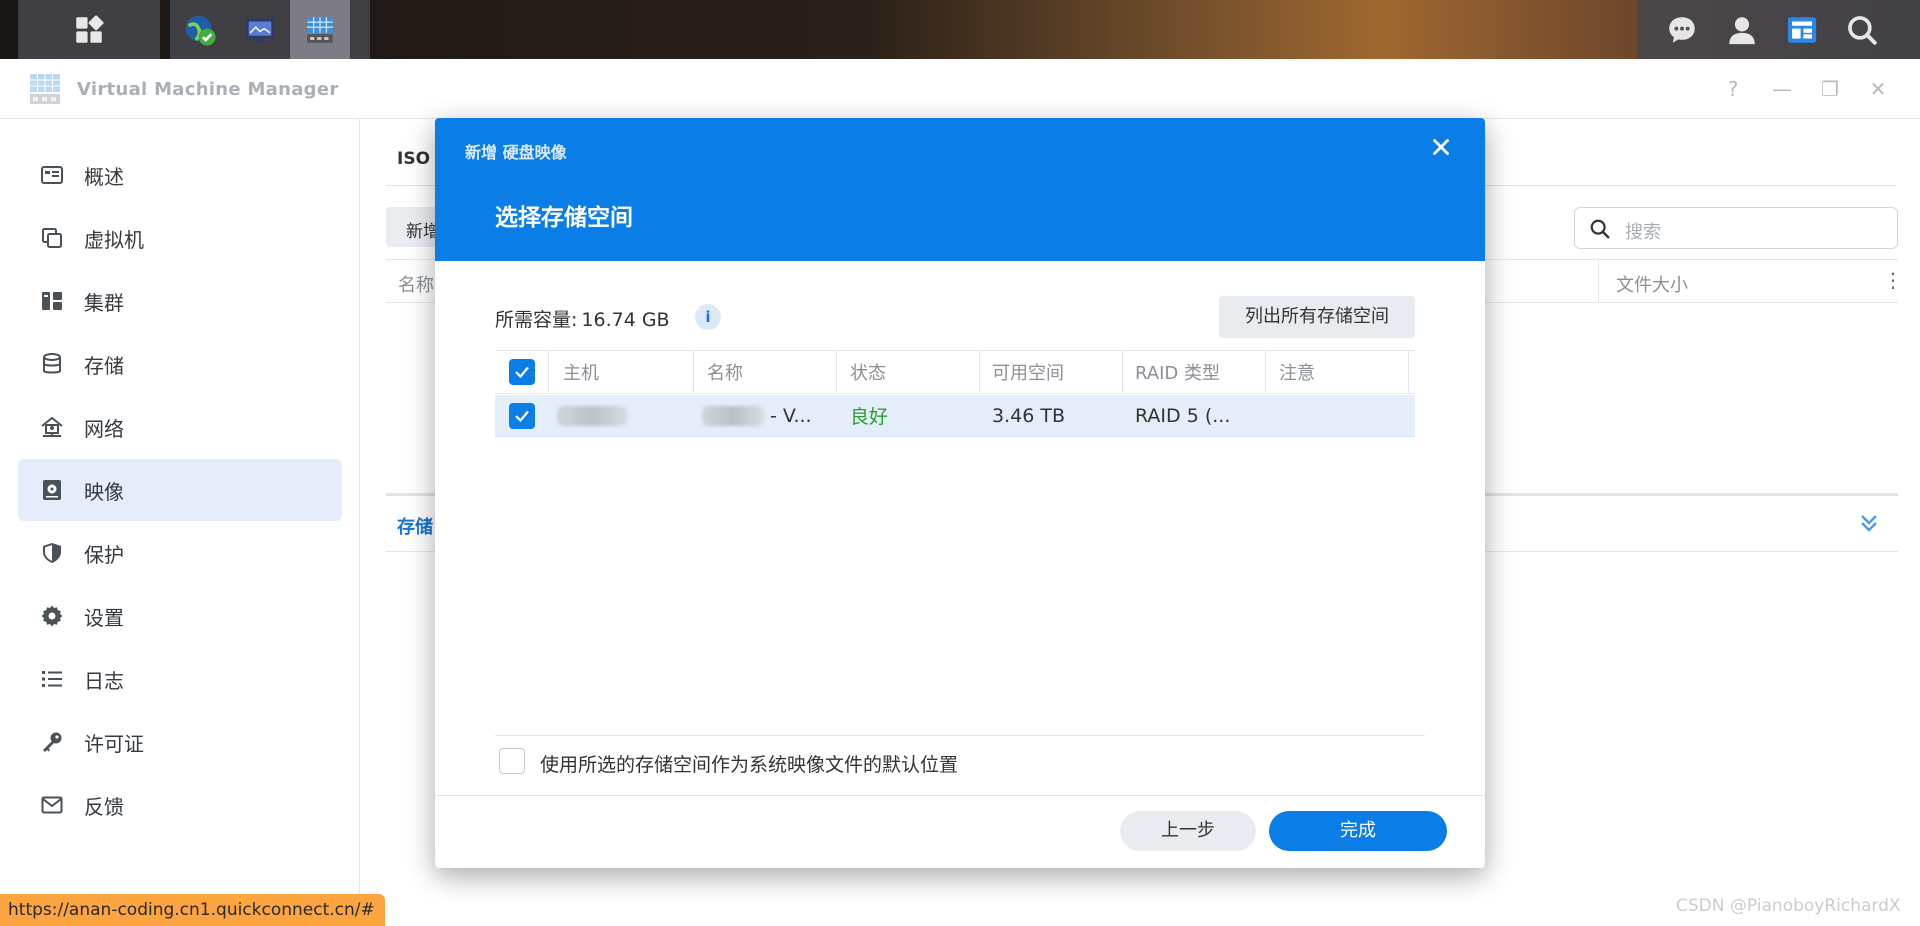 Image resolution: width=1920 pixels, height=926 pixels. Describe the element at coordinates (581, 372) in the screenshot. I see `column-host: 主机` at that location.